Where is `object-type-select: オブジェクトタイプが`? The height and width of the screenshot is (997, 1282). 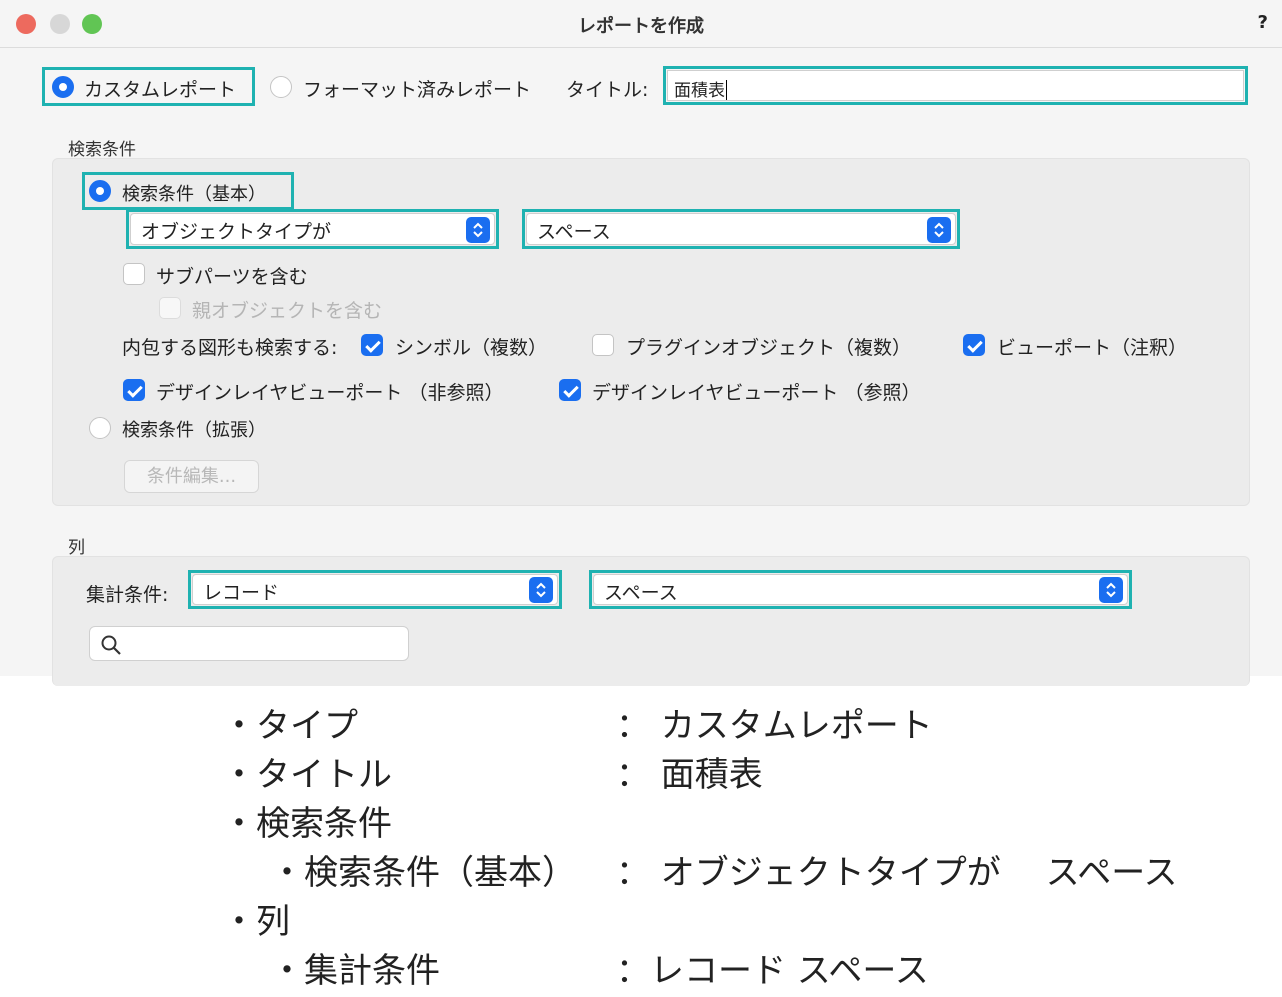
object-type-select: オブジェクトタイプが is located at coordinates (312, 229).